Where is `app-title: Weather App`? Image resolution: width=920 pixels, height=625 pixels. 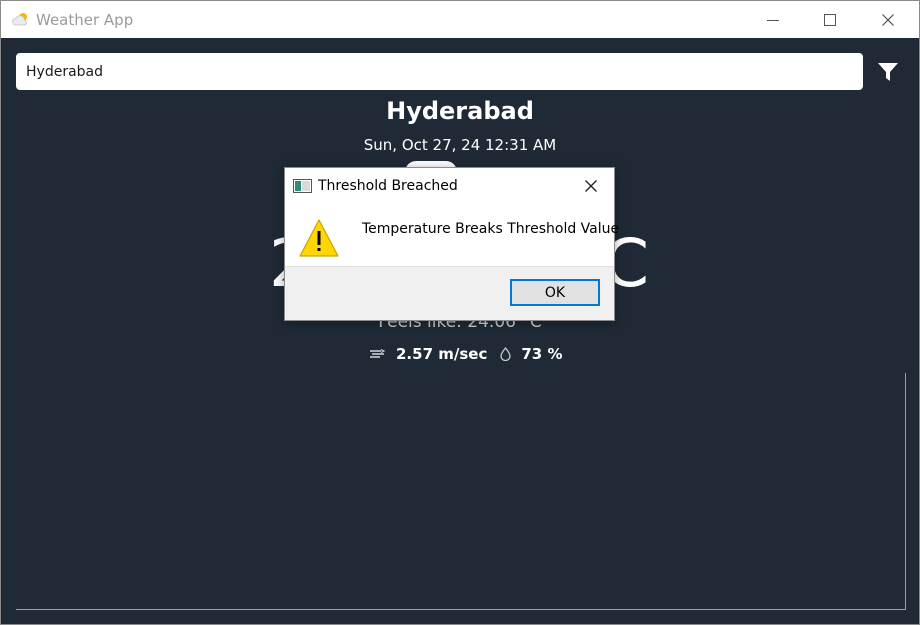 app-title: Weather App is located at coordinates (85, 20).